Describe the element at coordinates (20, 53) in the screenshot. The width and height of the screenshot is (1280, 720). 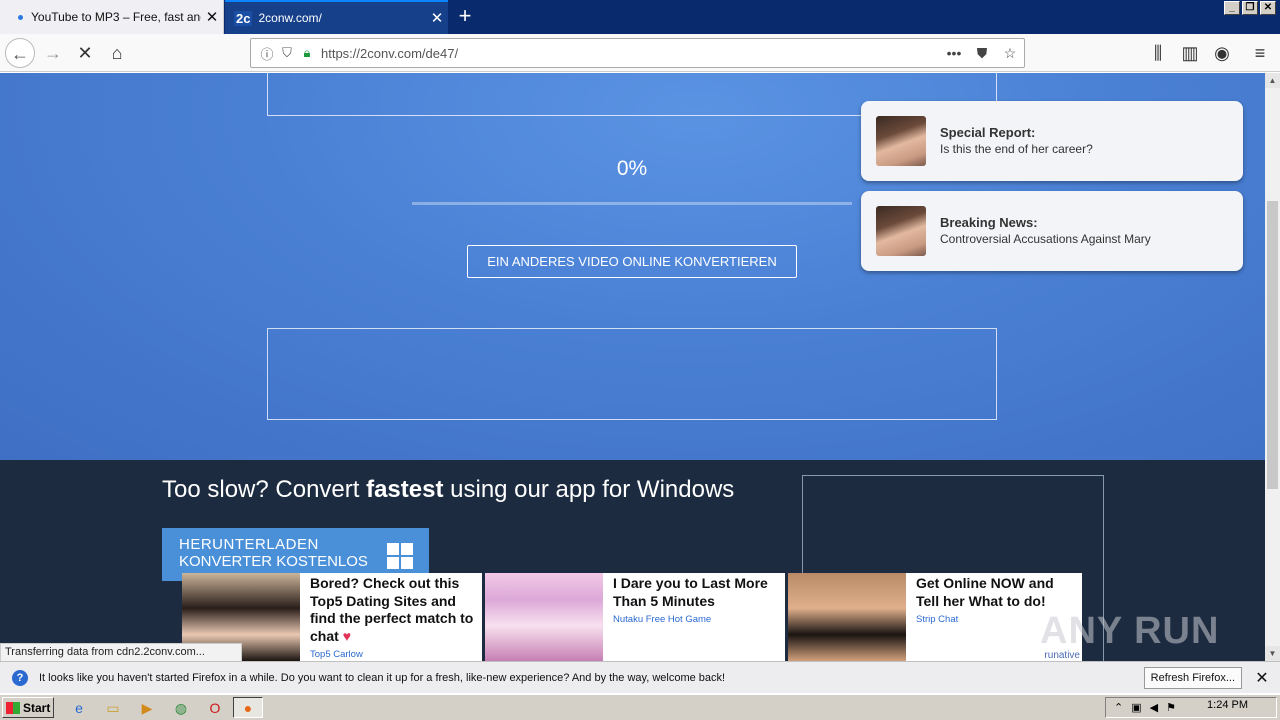
I see `back-button: ←` at that location.